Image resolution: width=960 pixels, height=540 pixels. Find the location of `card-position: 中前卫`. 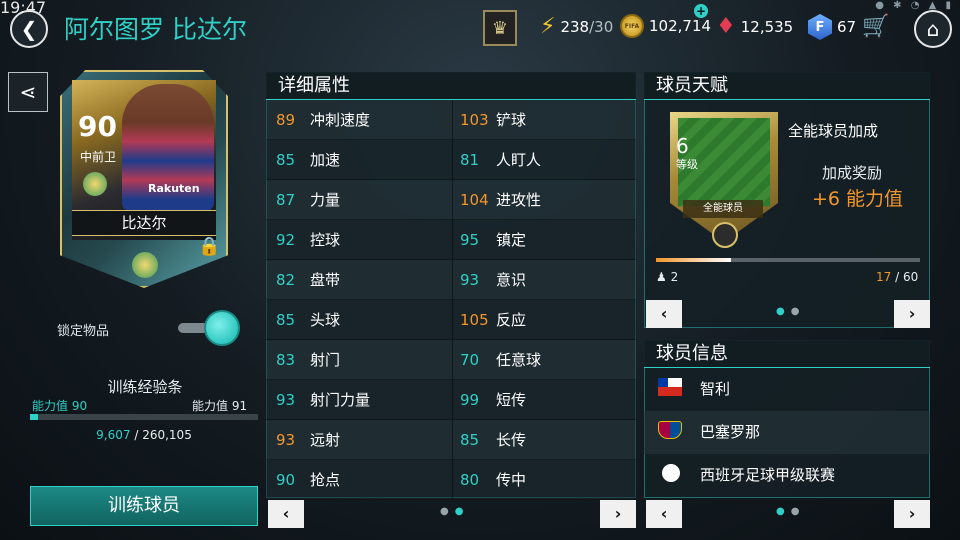

card-position: 中前卫 is located at coordinates (98, 157).